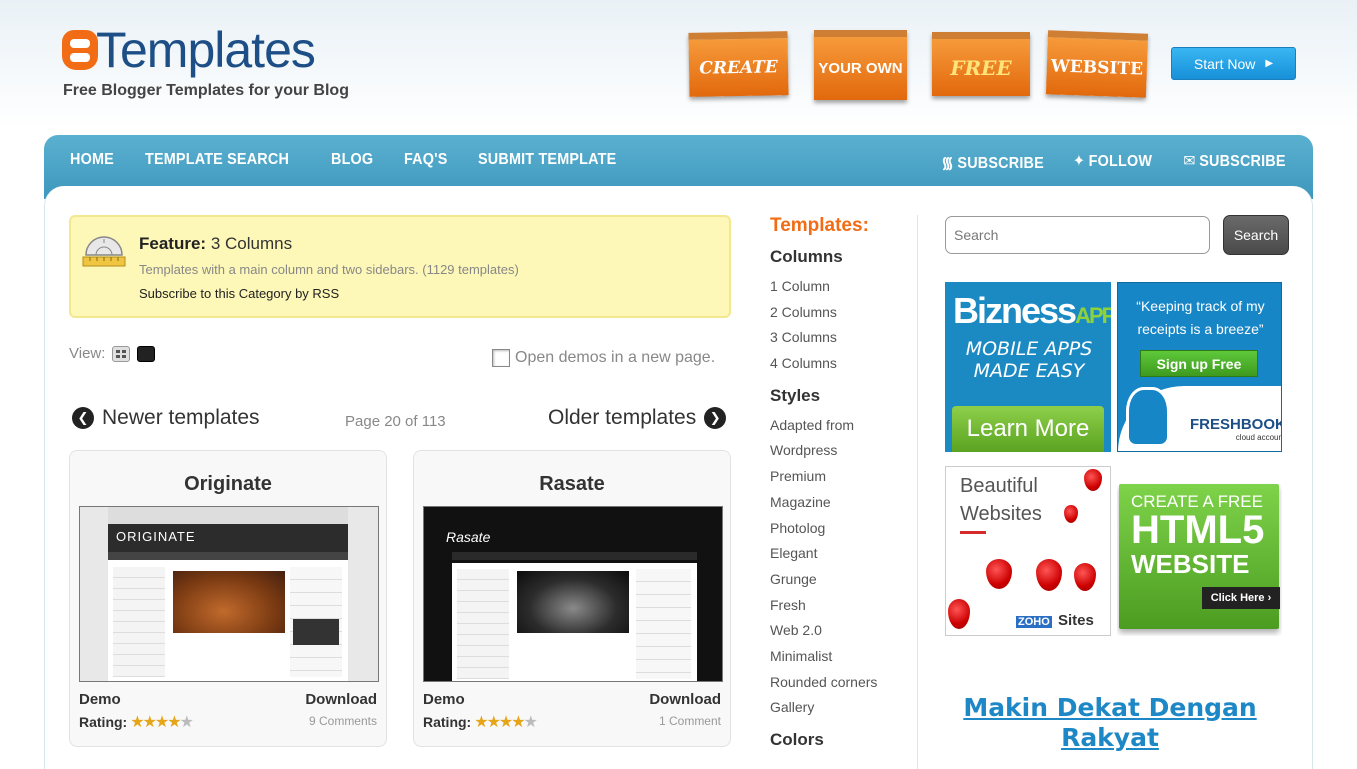  What do you see at coordinates (622, 417) in the screenshot?
I see `older-templates-label: Older templates` at bounding box center [622, 417].